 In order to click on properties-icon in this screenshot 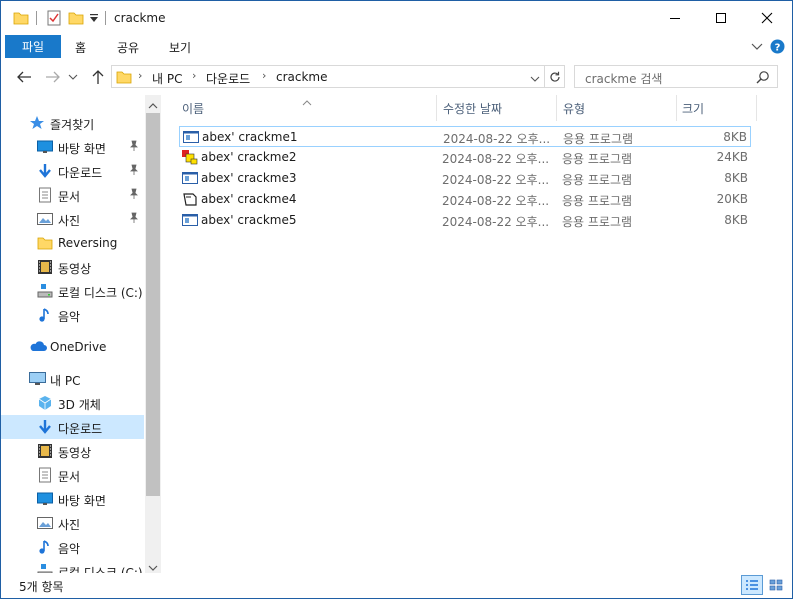, I will do `click(54, 19)`.